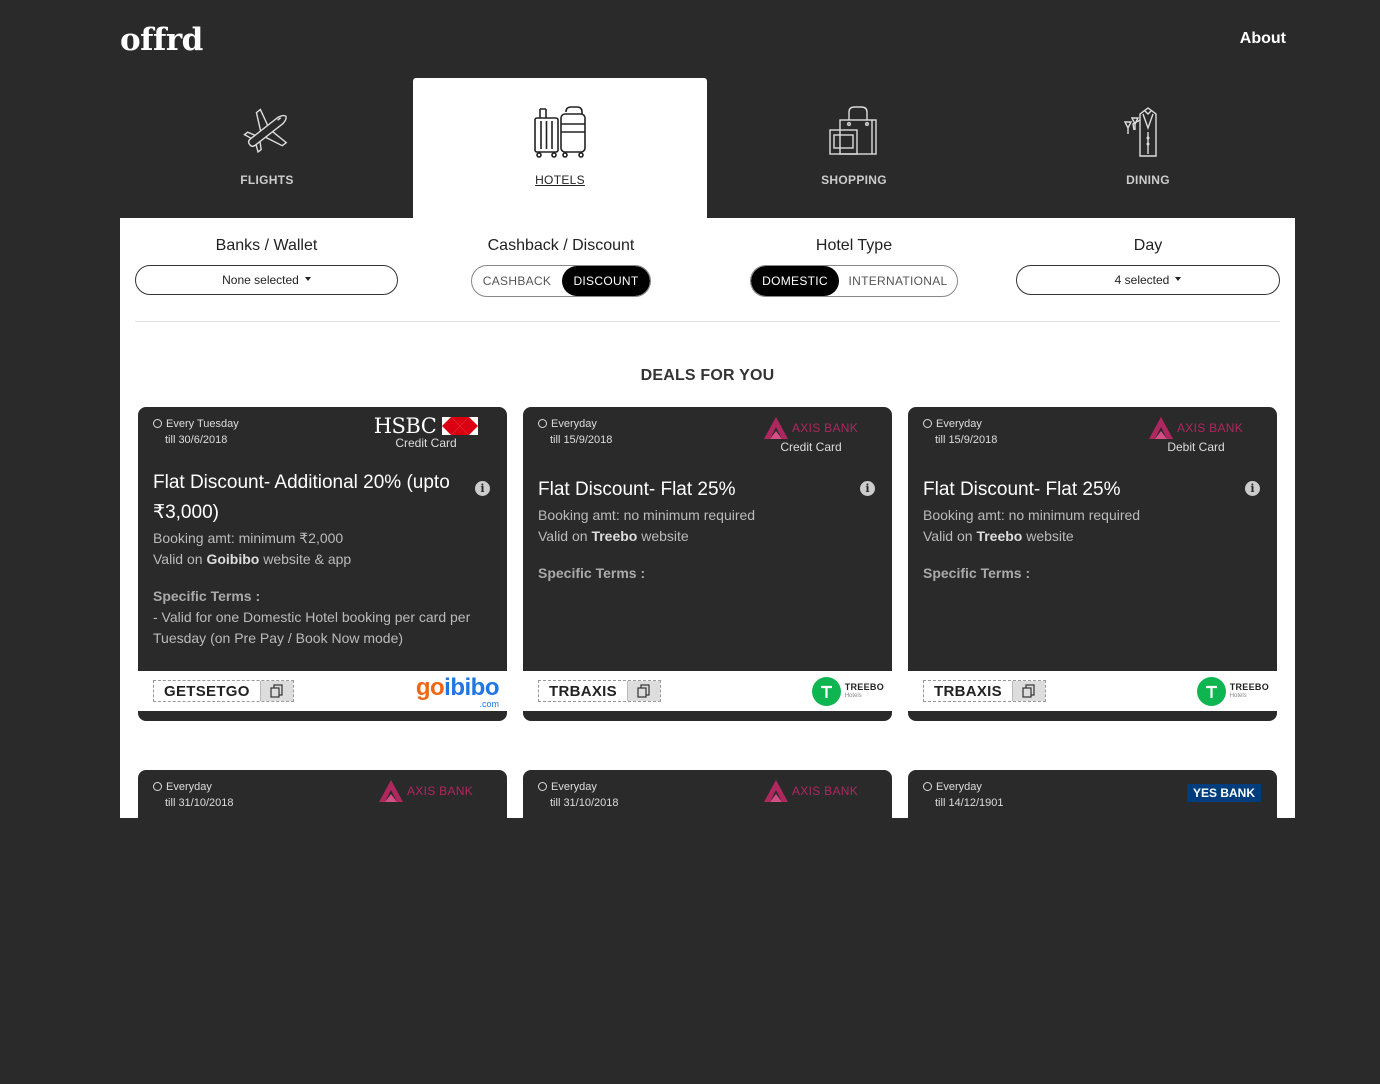  I want to click on deal-schedule: Every Tuesday till 30/6/2018, so click(196, 432).